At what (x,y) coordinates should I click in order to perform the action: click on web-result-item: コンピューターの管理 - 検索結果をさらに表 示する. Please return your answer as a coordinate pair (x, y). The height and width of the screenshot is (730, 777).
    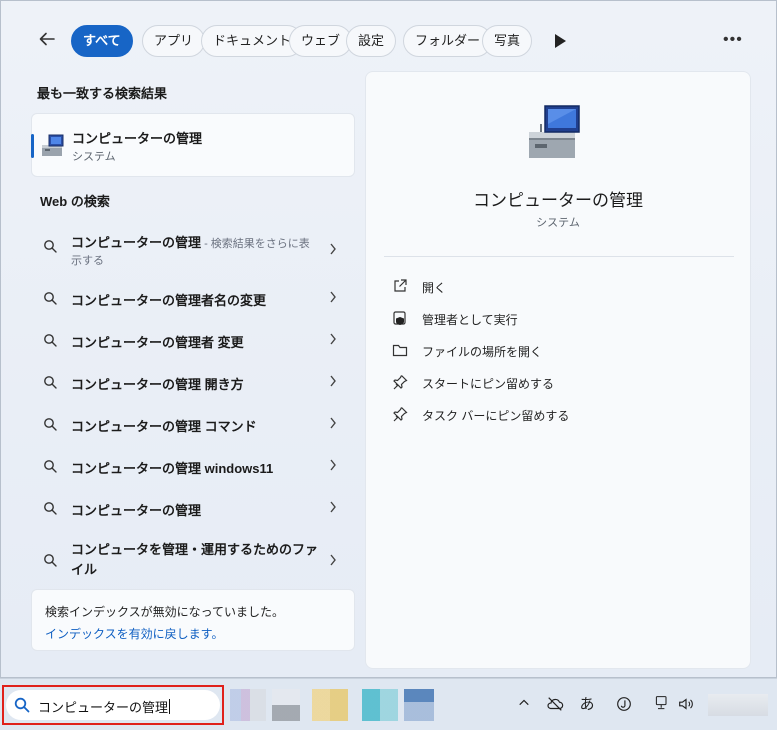
    Looking at the image, I should click on (193, 249).